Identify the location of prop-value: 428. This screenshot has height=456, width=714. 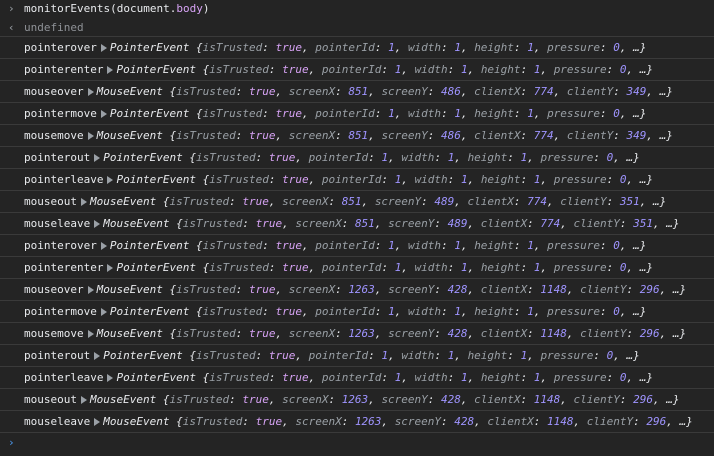
(457, 333).